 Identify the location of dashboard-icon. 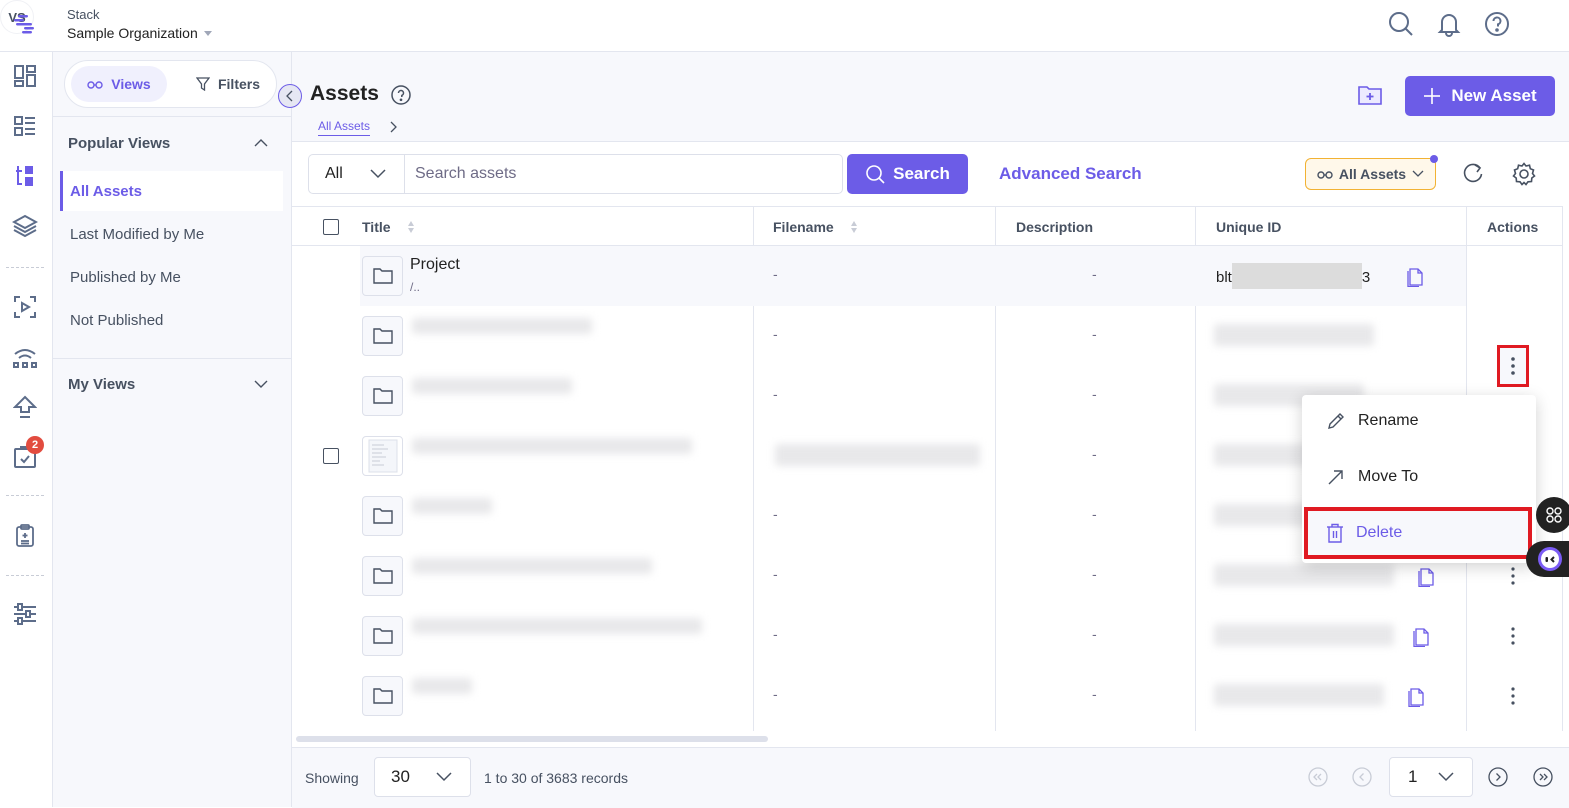
(25, 76).